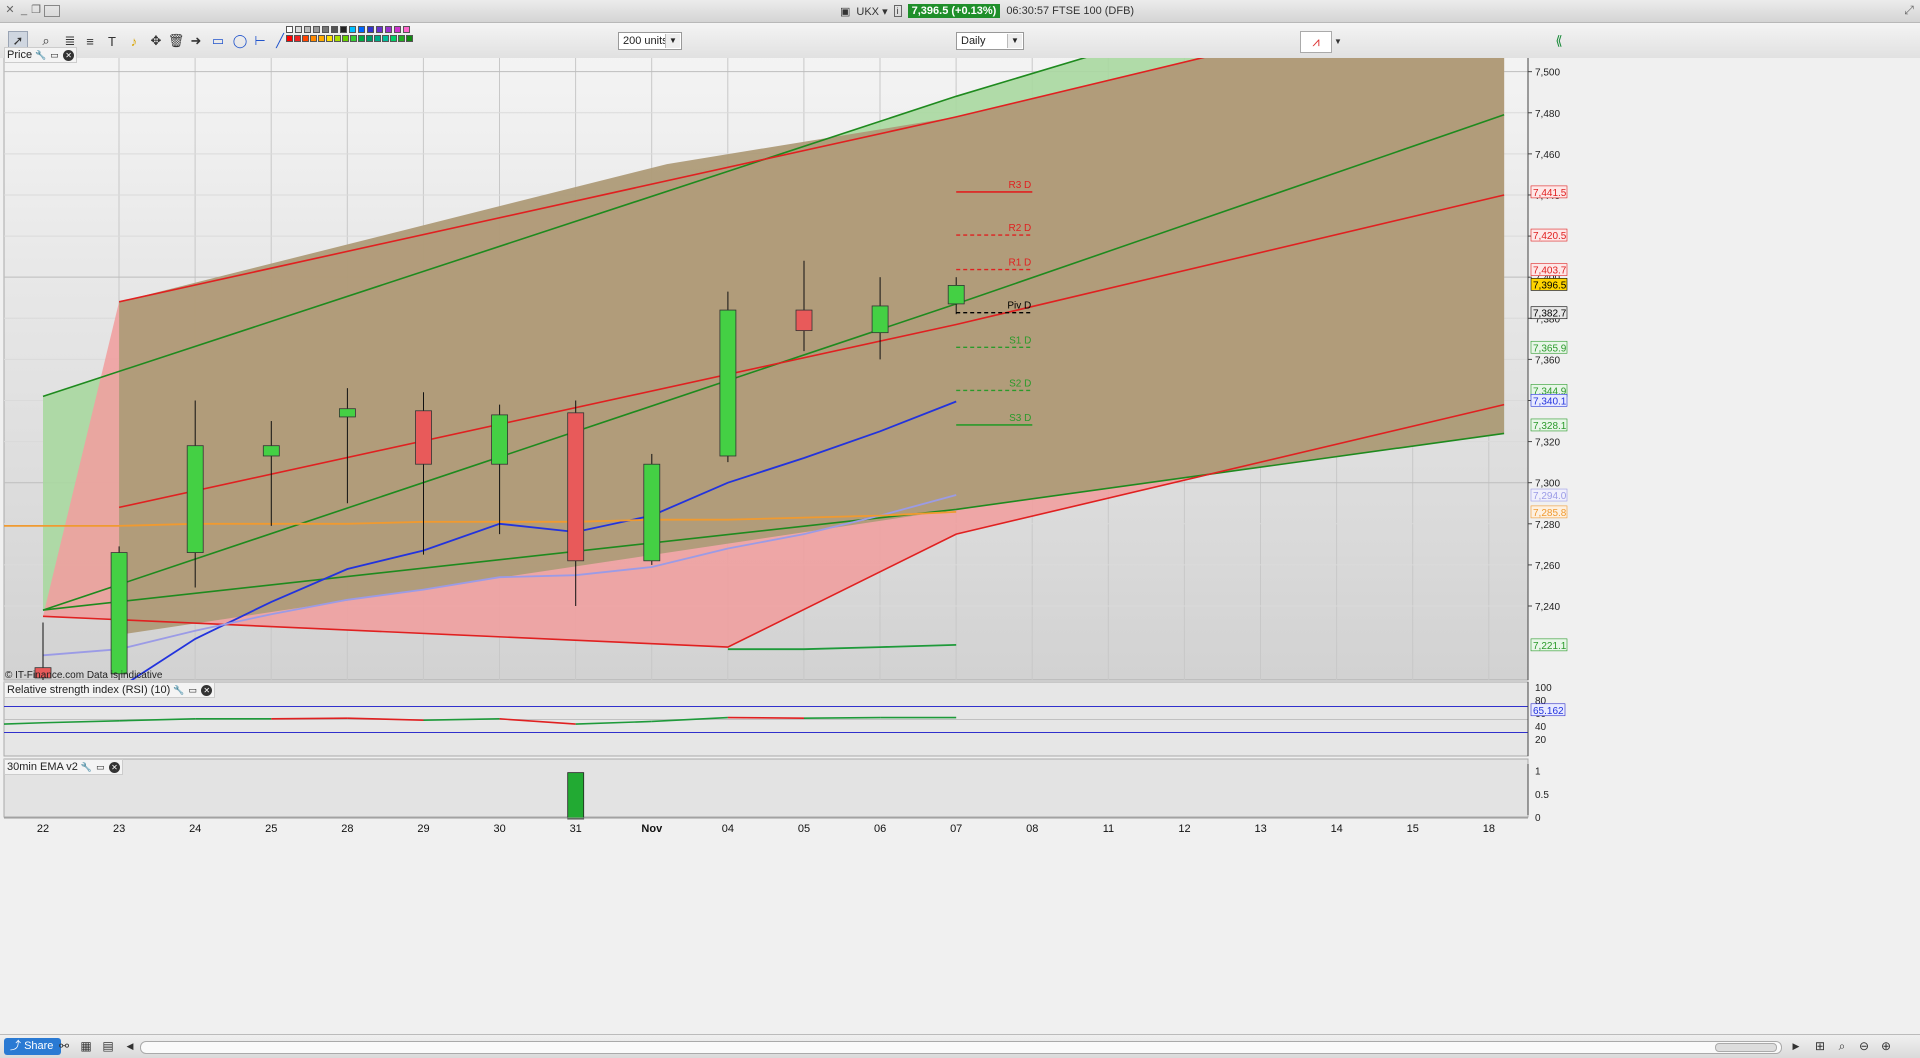  Describe the element at coordinates (1550, 646) in the screenshot. I see `price-tag-text: 7,221.1` at that location.